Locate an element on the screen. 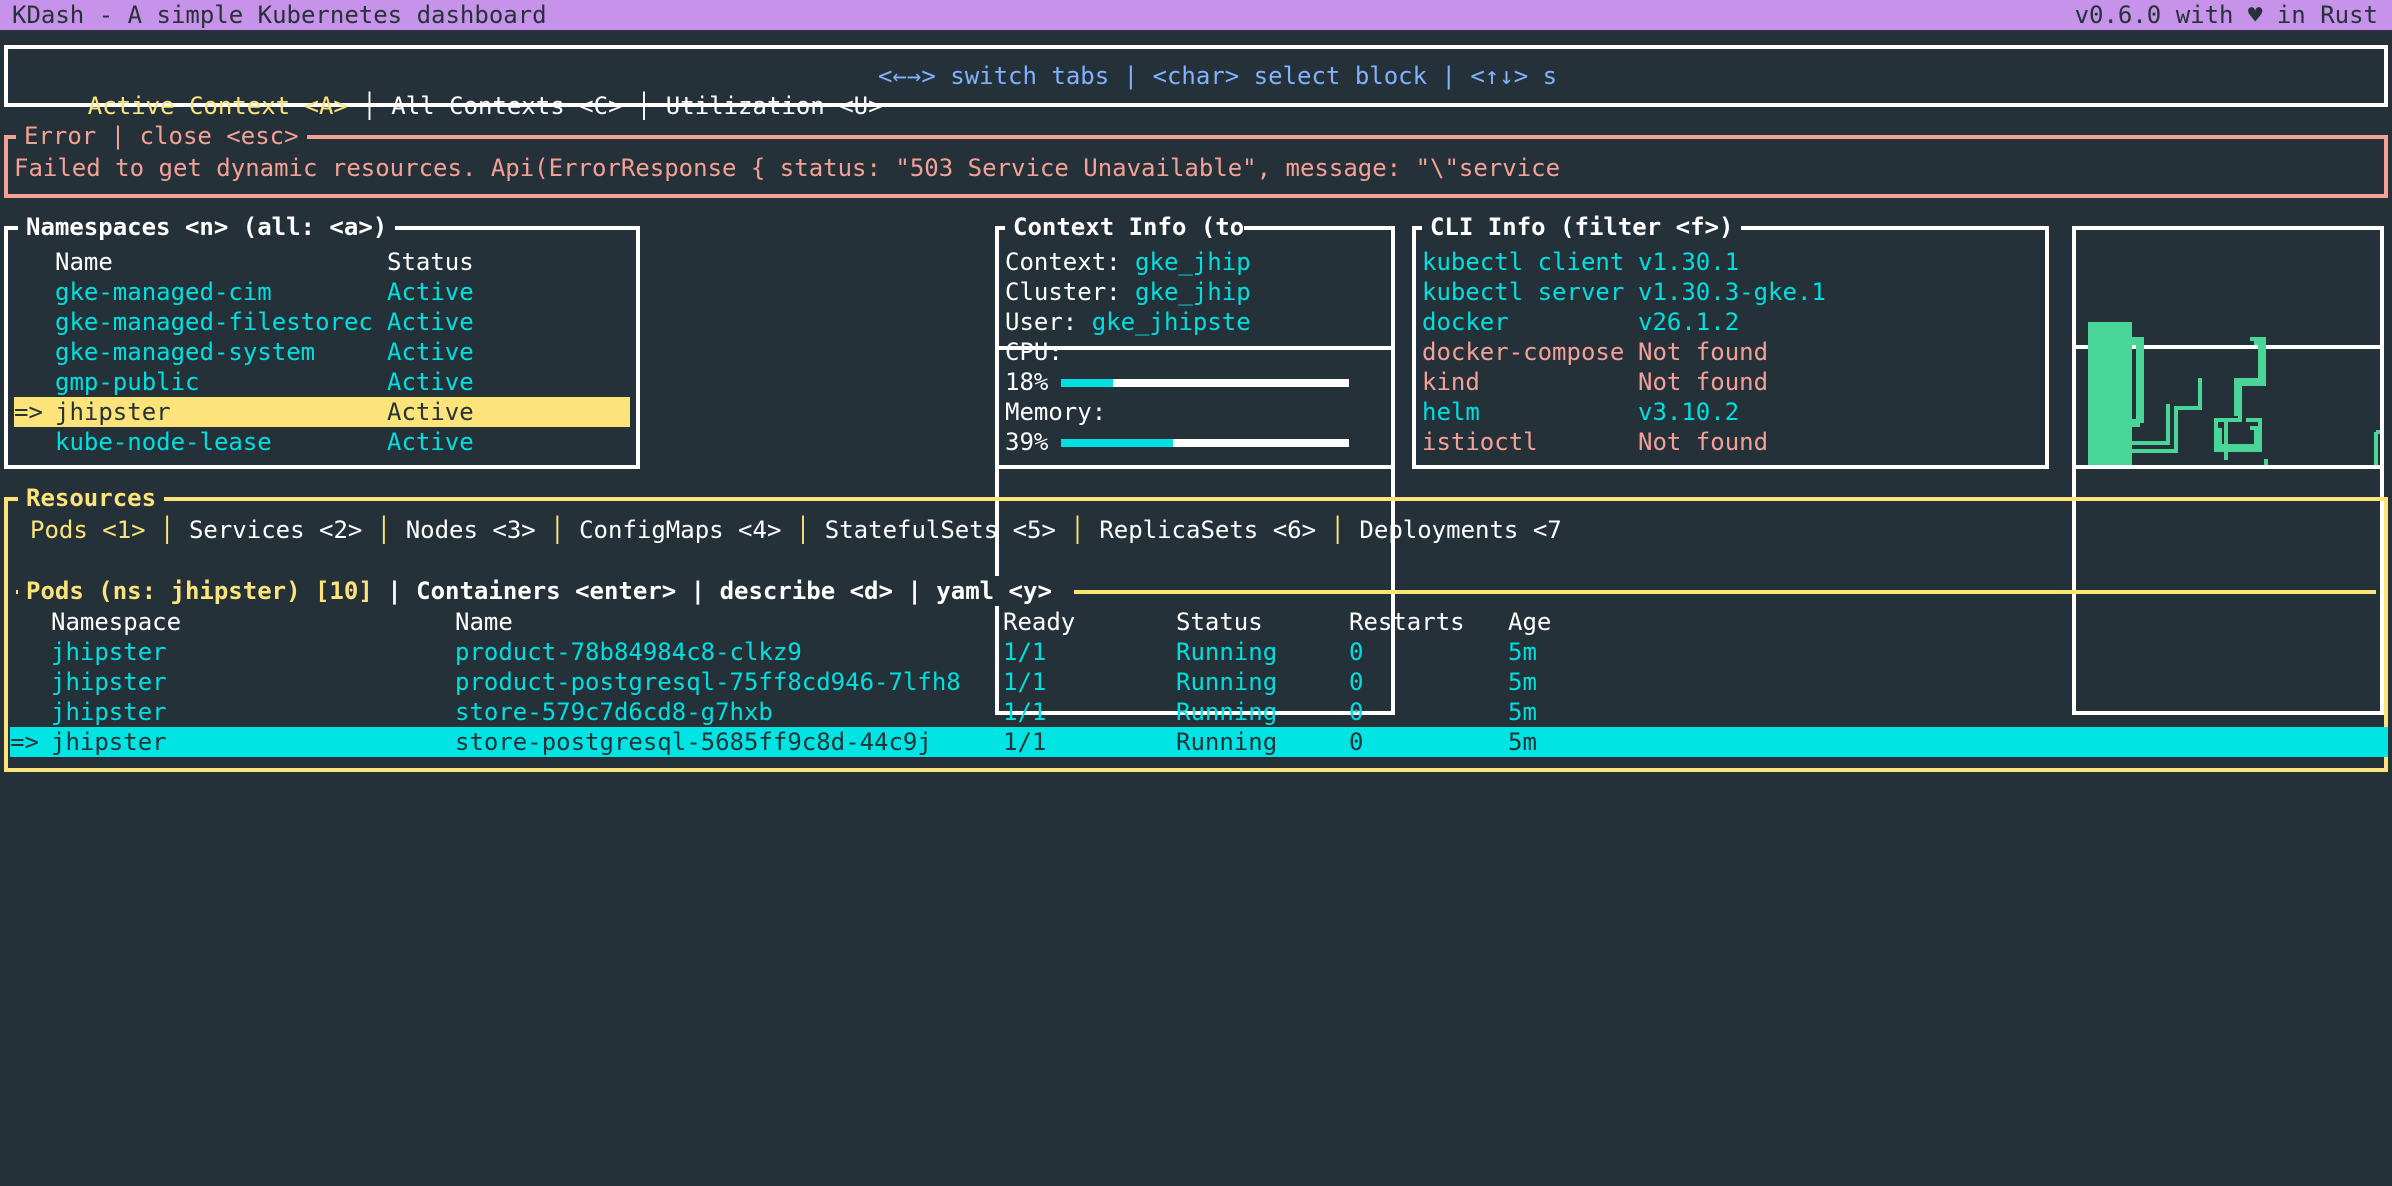  user-line: User: gke_jhipste is located at coordinates (1195, 322).